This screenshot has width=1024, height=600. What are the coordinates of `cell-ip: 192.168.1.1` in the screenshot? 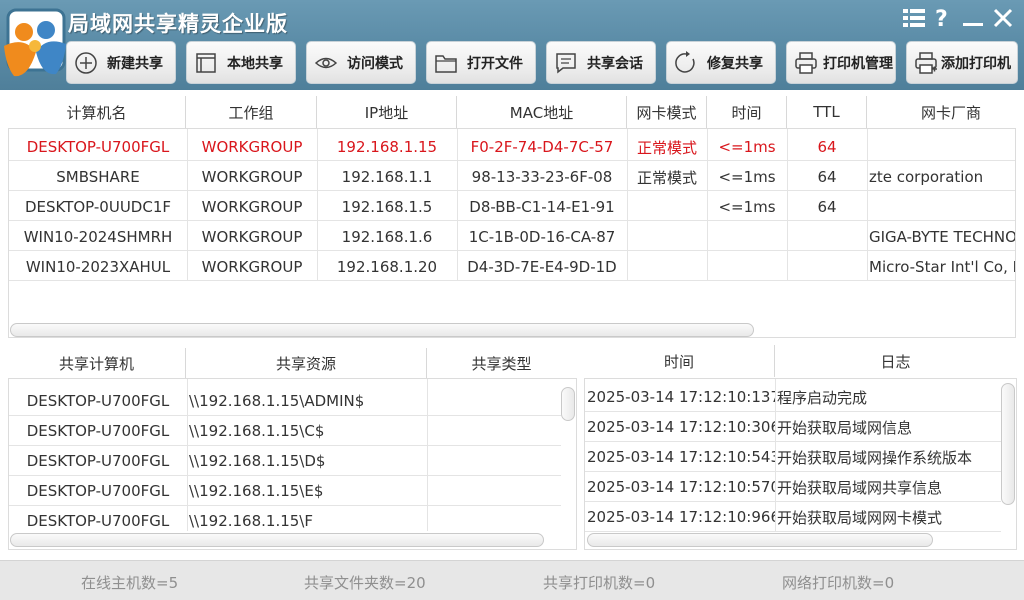 It's located at (387, 177).